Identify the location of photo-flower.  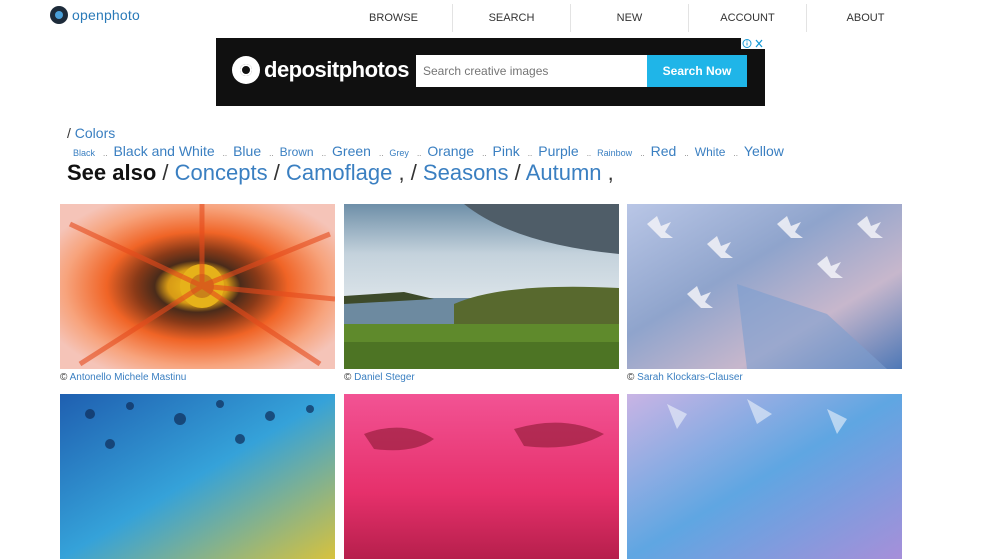
(197, 286).